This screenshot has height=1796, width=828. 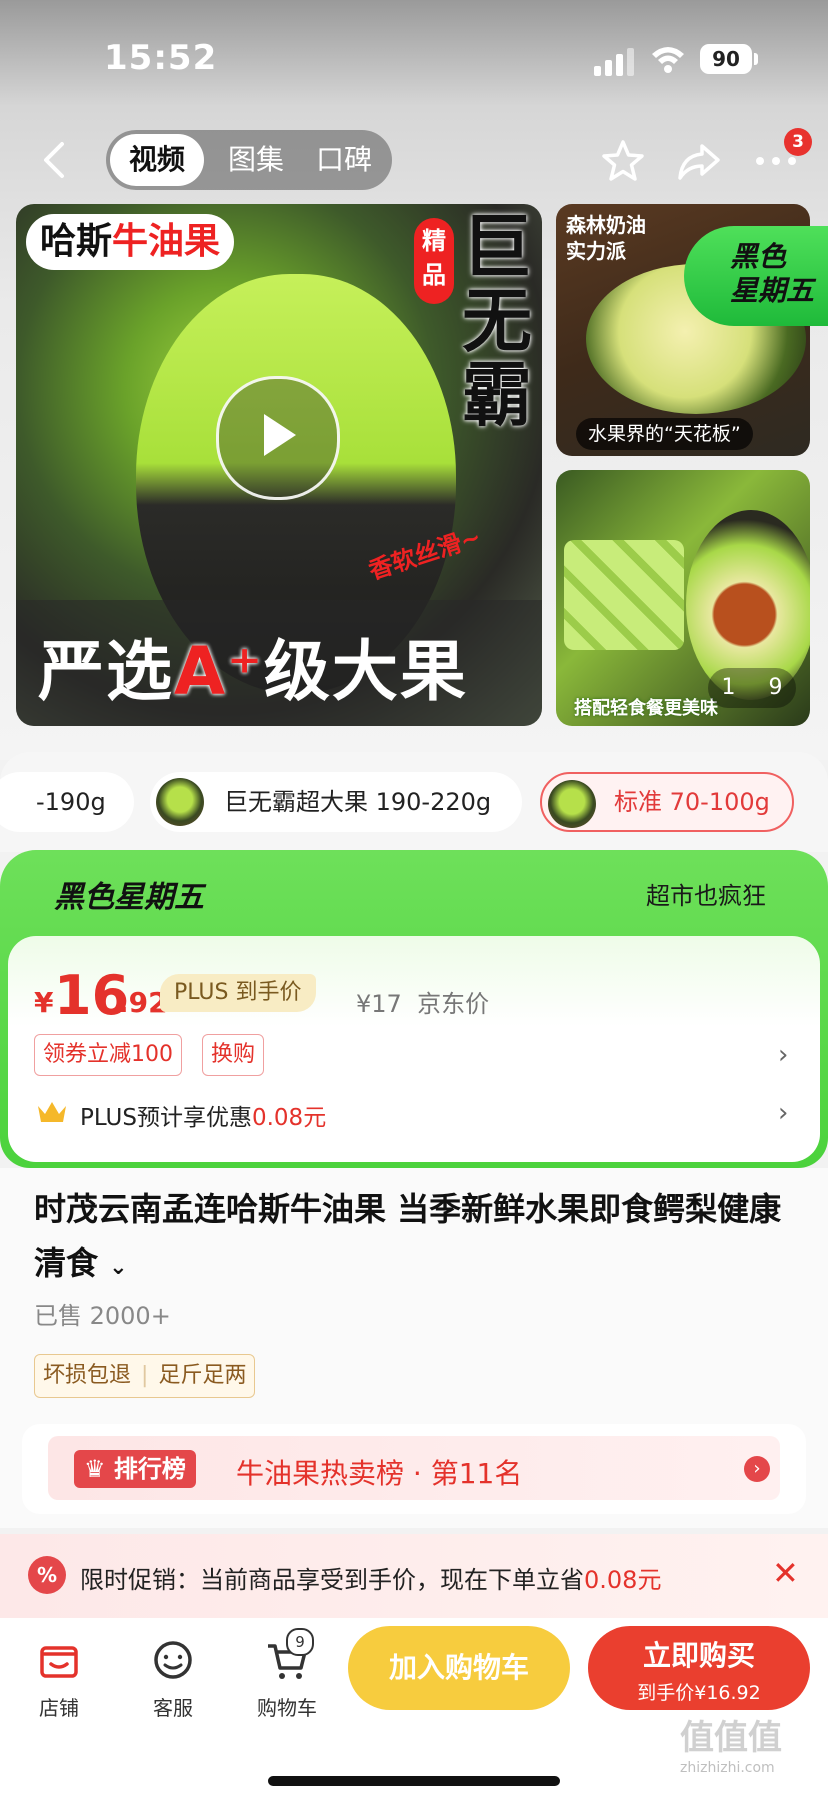 I want to click on grade-text: 严选A⁺级大果, so click(x=253, y=666).